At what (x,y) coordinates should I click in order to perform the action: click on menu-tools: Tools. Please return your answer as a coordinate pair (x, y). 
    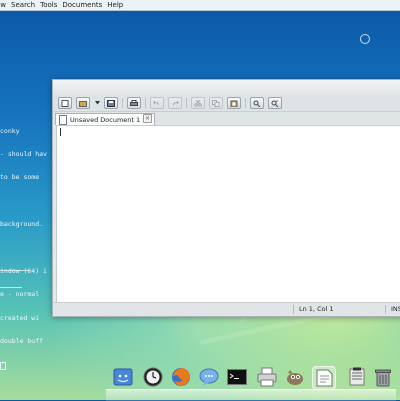
    Looking at the image, I should click on (49, 5).